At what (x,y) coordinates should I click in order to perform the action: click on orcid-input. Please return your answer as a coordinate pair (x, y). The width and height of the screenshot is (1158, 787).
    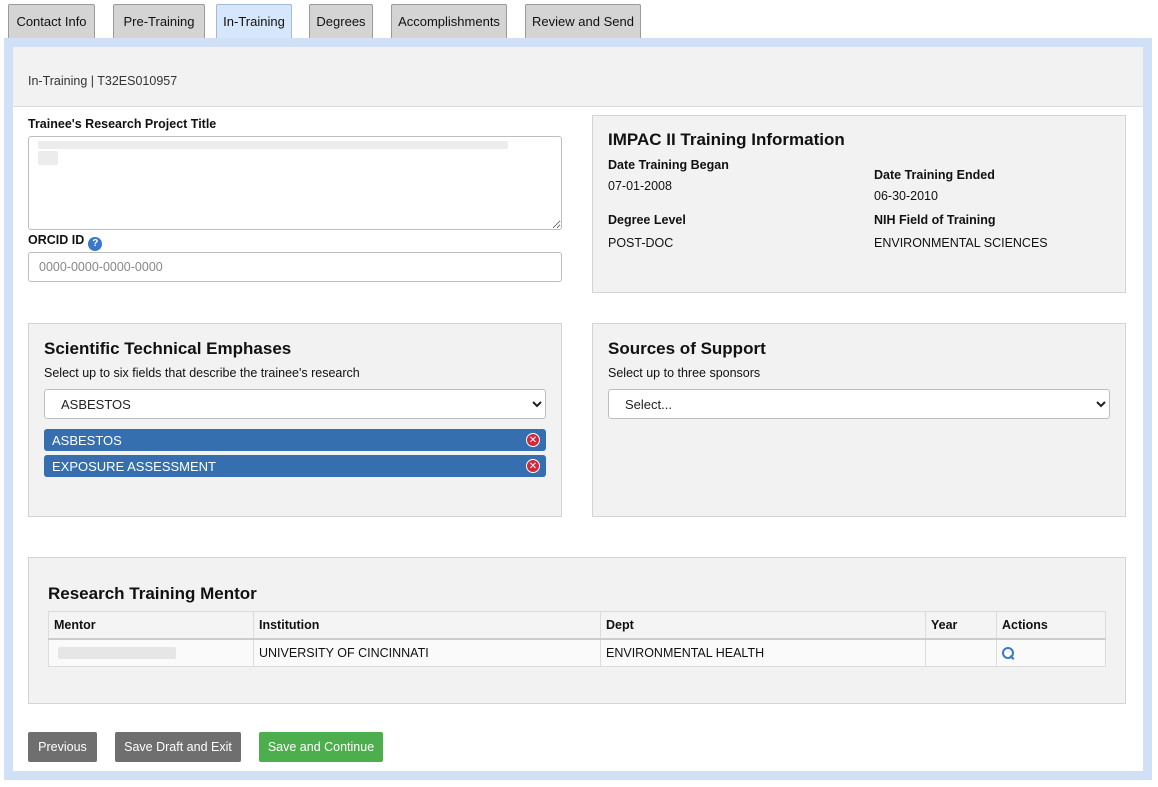
    Looking at the image, I should click on (295, 267).